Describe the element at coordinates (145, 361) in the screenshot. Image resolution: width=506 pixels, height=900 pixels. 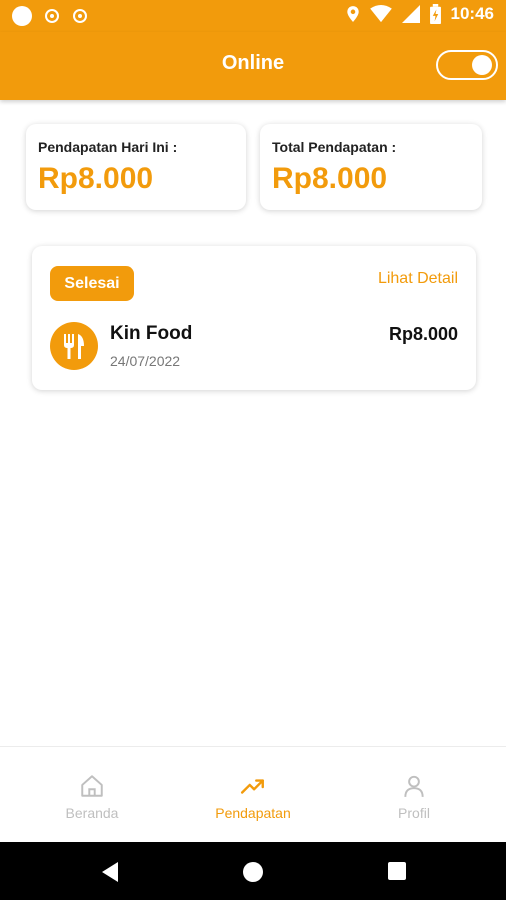
I see `transaction-date: 24/07/2022` at that location.